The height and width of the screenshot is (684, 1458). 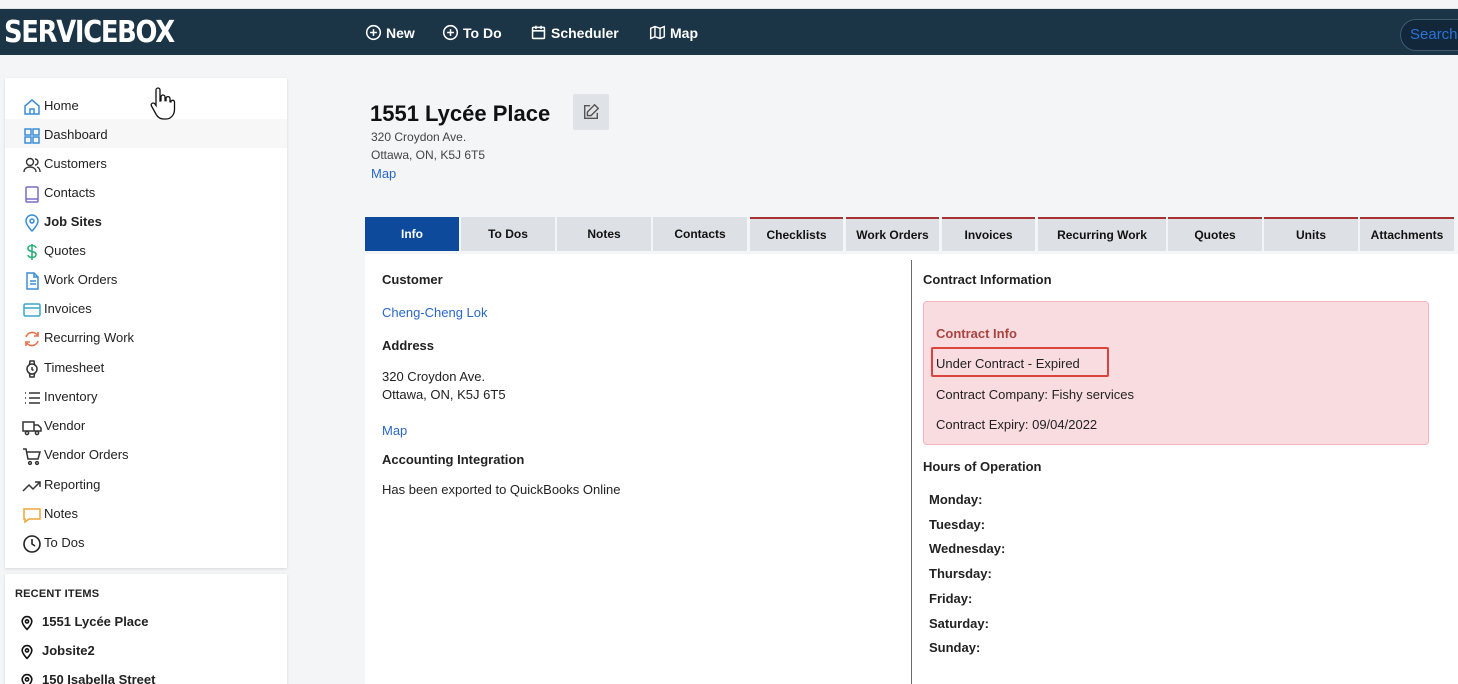 What do you see at coordinates (95, 621) in the screenshot?
I see `recent-item-label: 1551 Lycée Place` at bounding box center [95, 621].